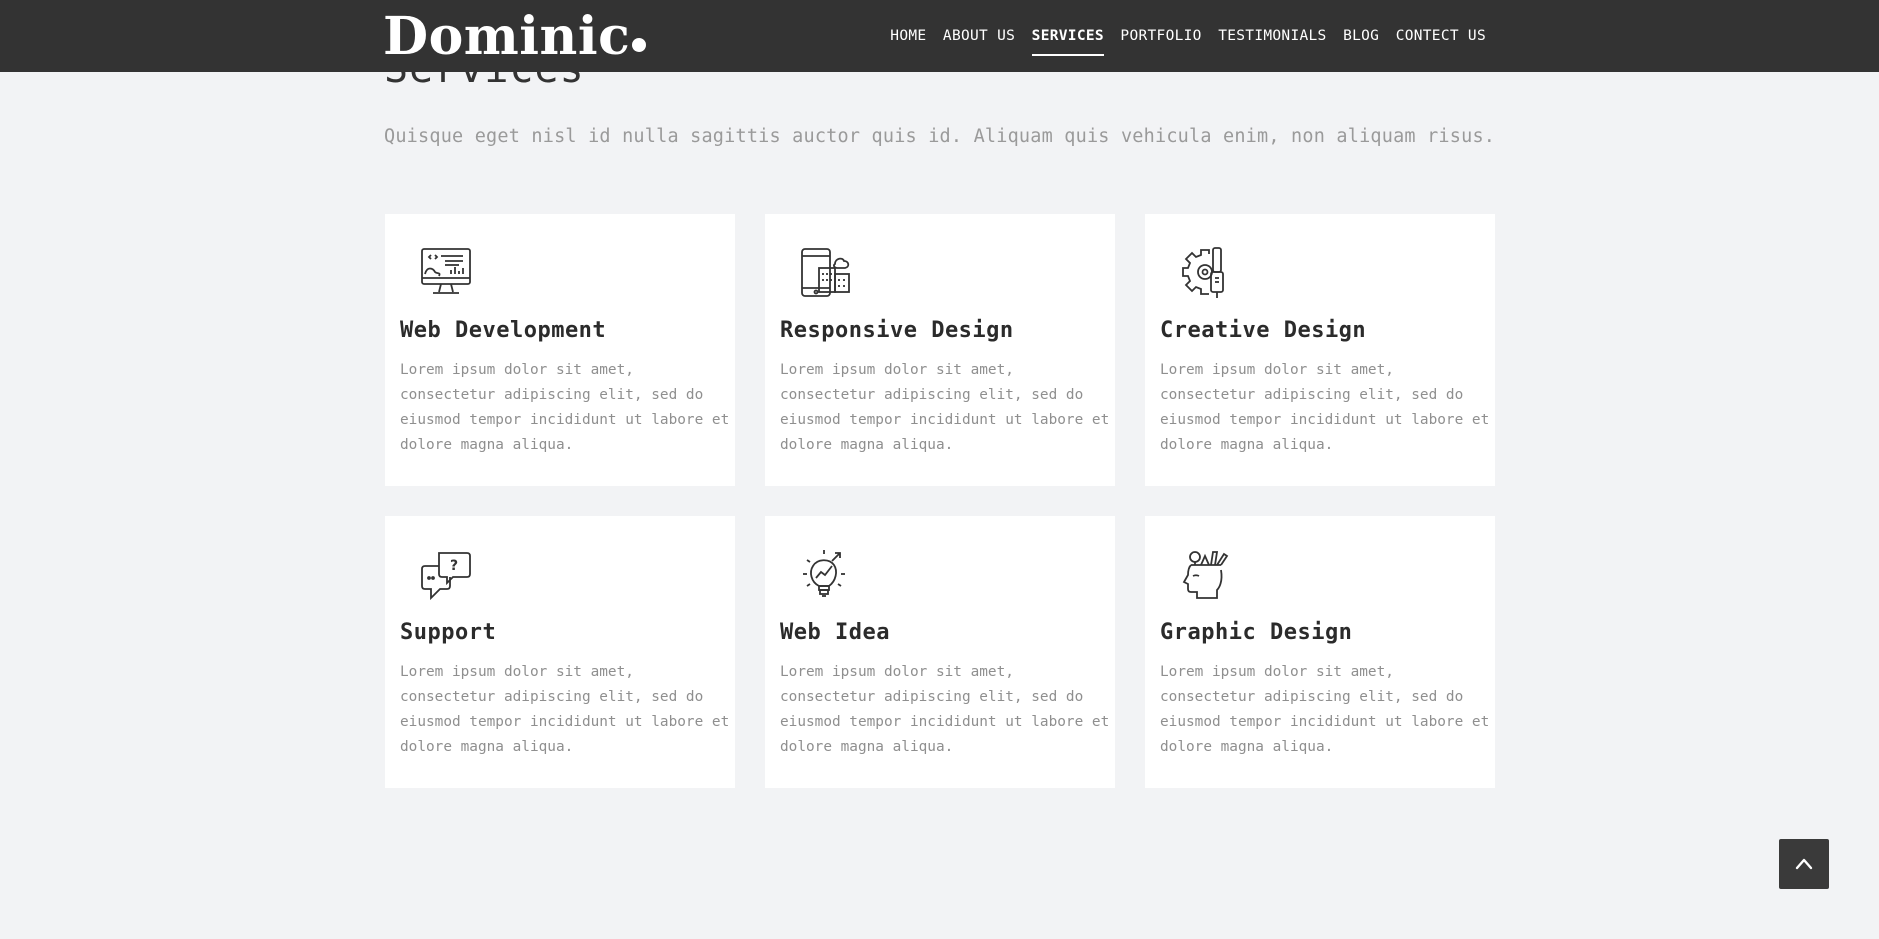 This screenshot has width=1879, height=939. Describe the element at coordinates (1272, 36) in the screenshot. I see `nav-item-testimonials: TESTIMONIALS` at that location.